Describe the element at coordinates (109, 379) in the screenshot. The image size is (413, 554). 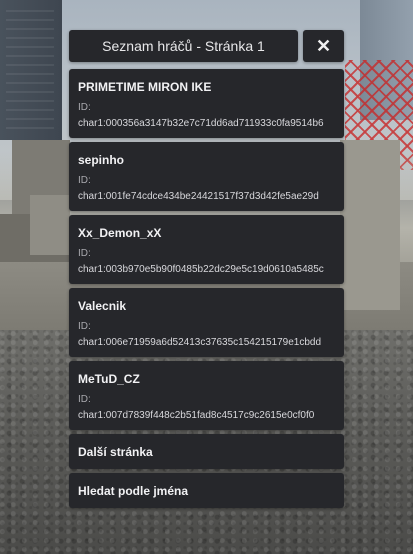
I see `player-name: MeTuD_CZ` at that location.